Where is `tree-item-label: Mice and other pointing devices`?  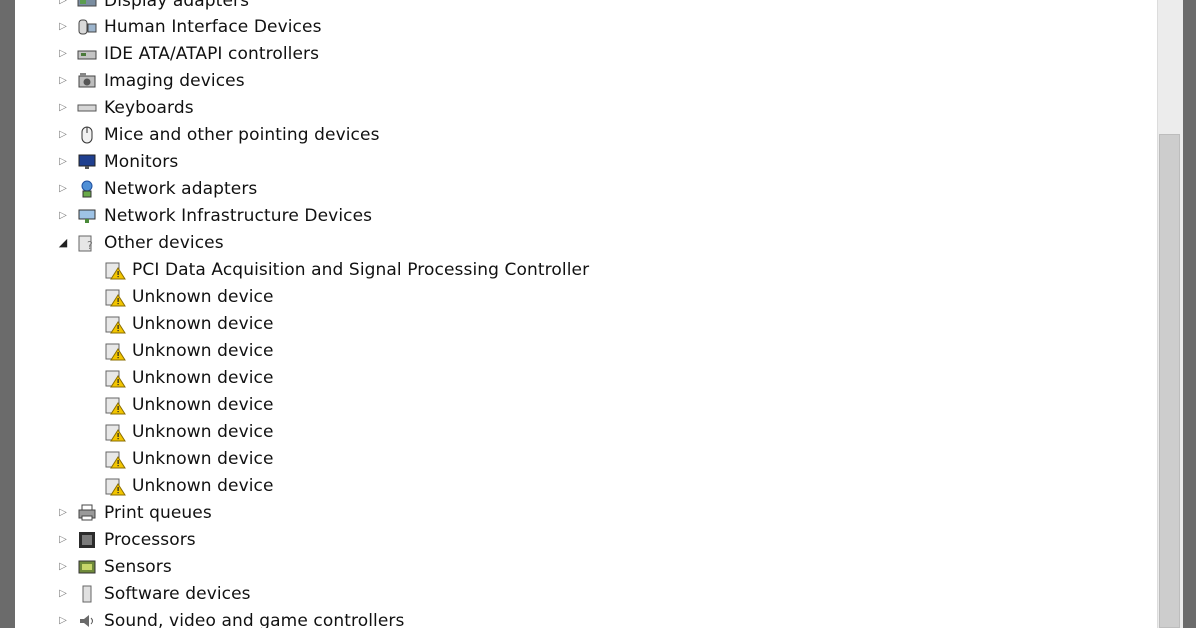
tree-item-label: Mice and other pointing devices is located at coordinates (242, 134).